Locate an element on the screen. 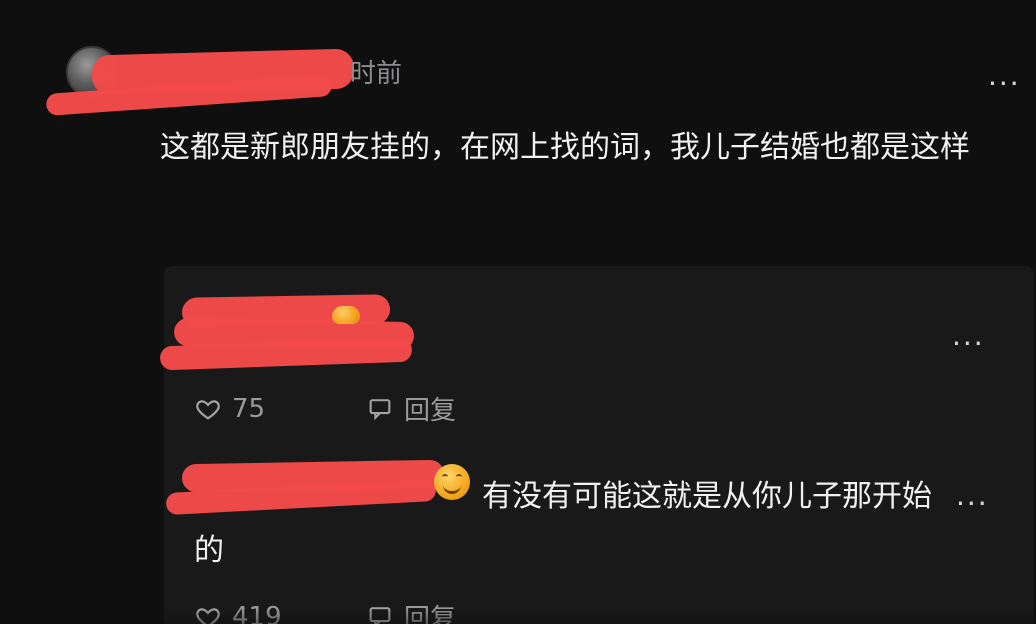 The image size is (1036, 624). timestamp-fragment: 时前 is located at coordinates (376, 74).